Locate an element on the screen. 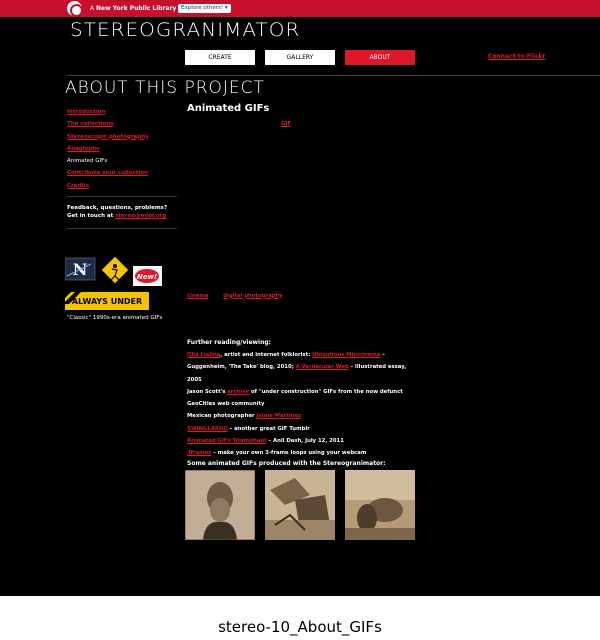  archive-link: archive is located at coordinates (238, 392).